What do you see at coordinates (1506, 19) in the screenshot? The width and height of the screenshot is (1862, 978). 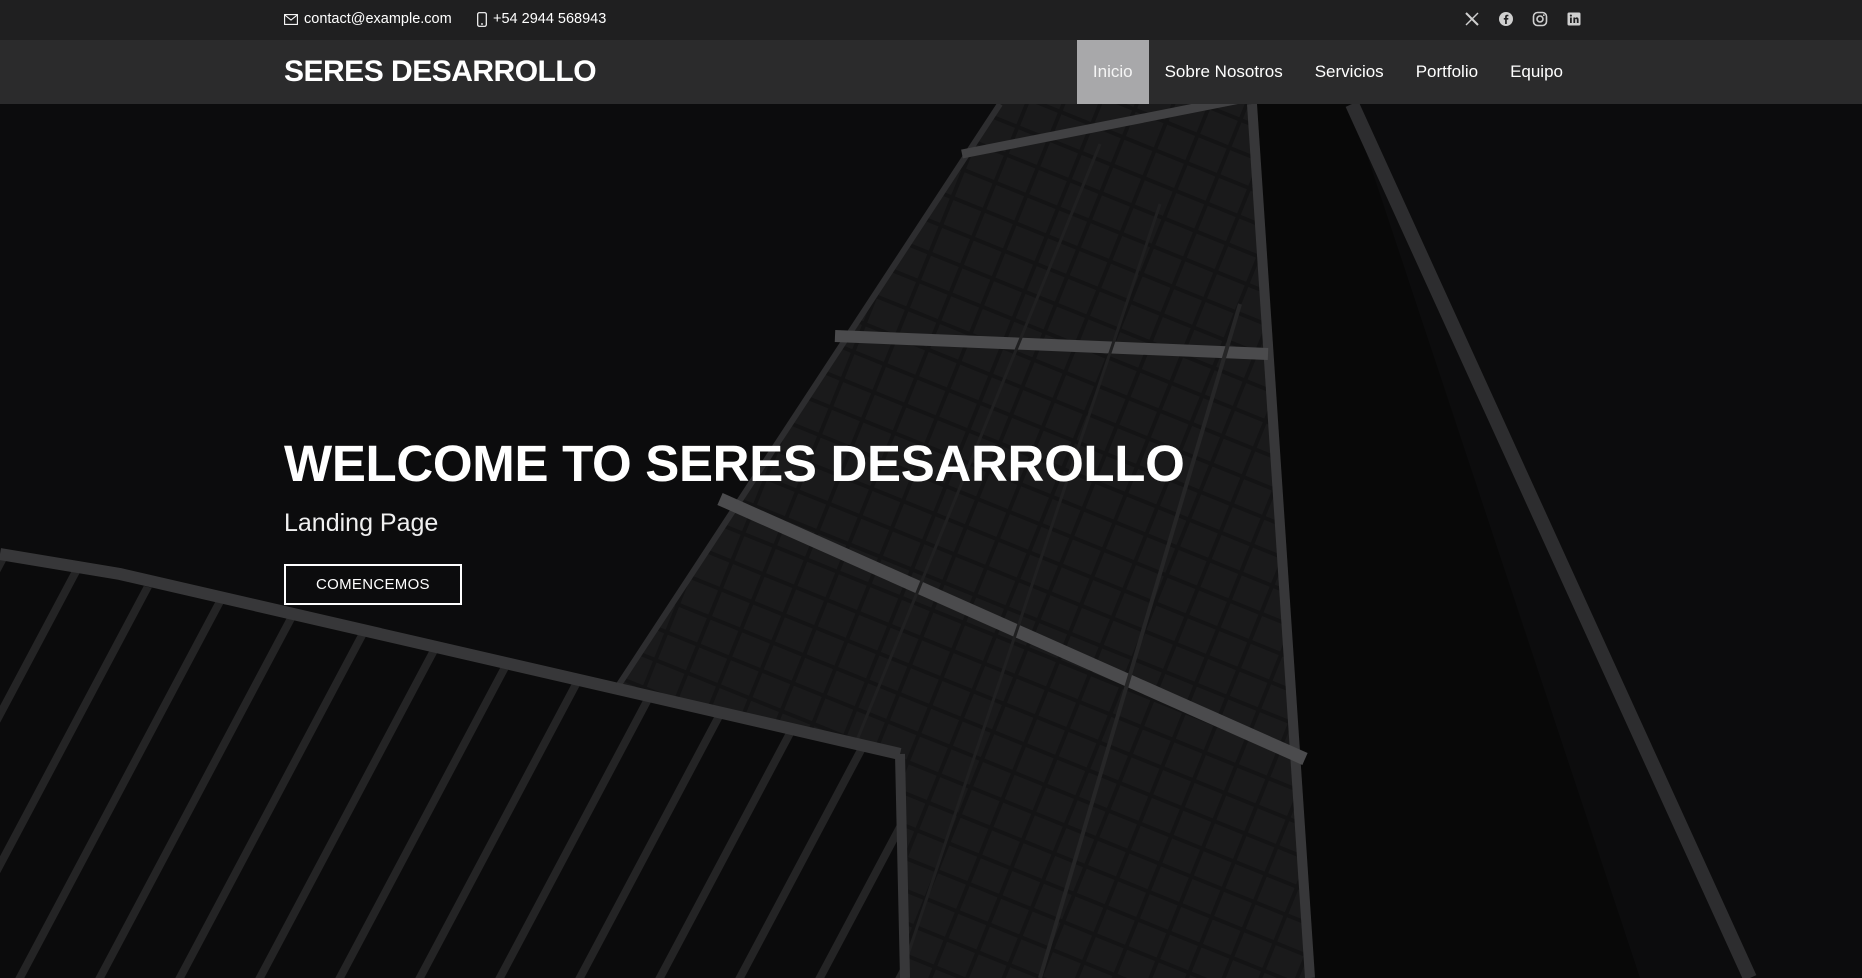 I see `facebook-icon` at bounding box center [1506, 19].